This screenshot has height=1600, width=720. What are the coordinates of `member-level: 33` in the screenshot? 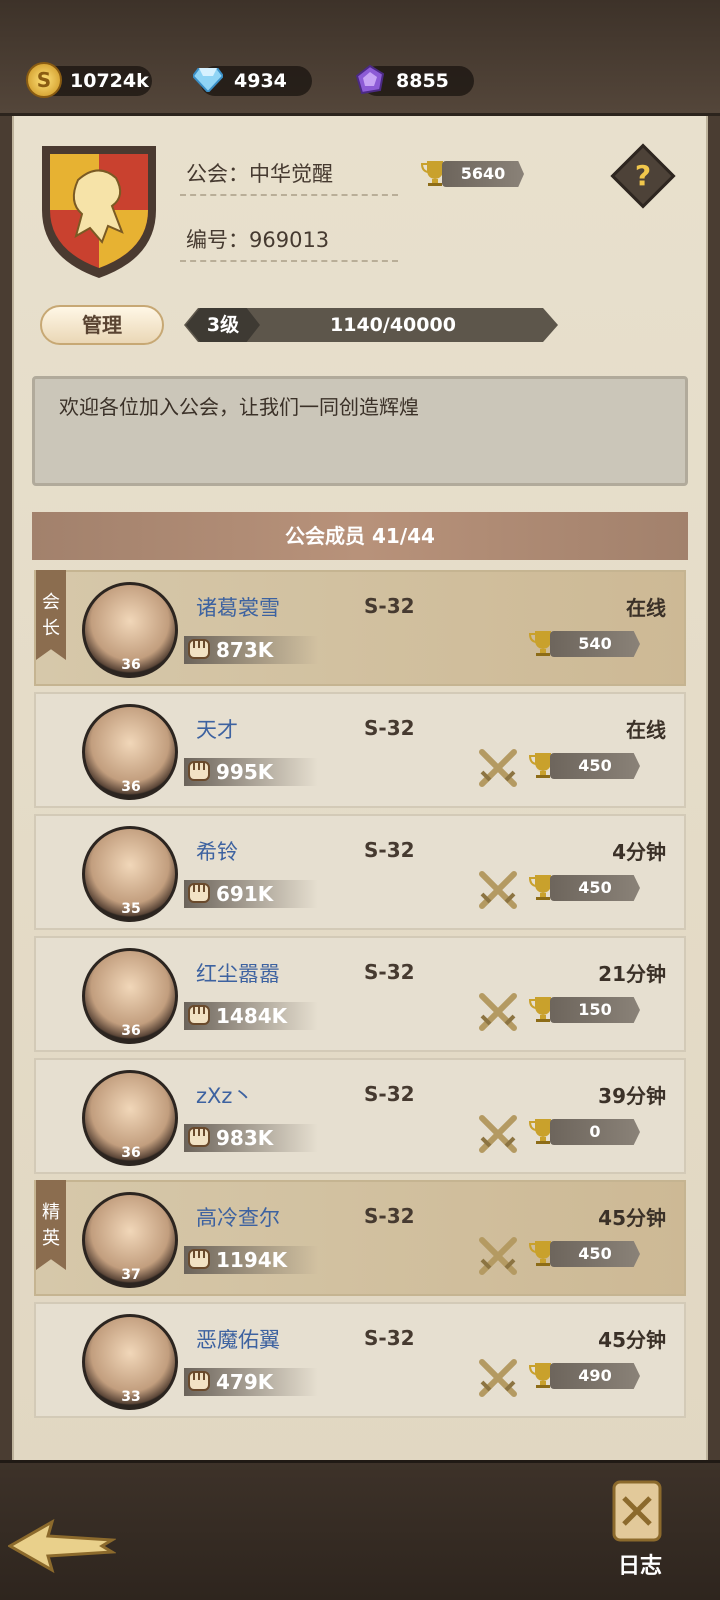 It's located at (131, 1397).